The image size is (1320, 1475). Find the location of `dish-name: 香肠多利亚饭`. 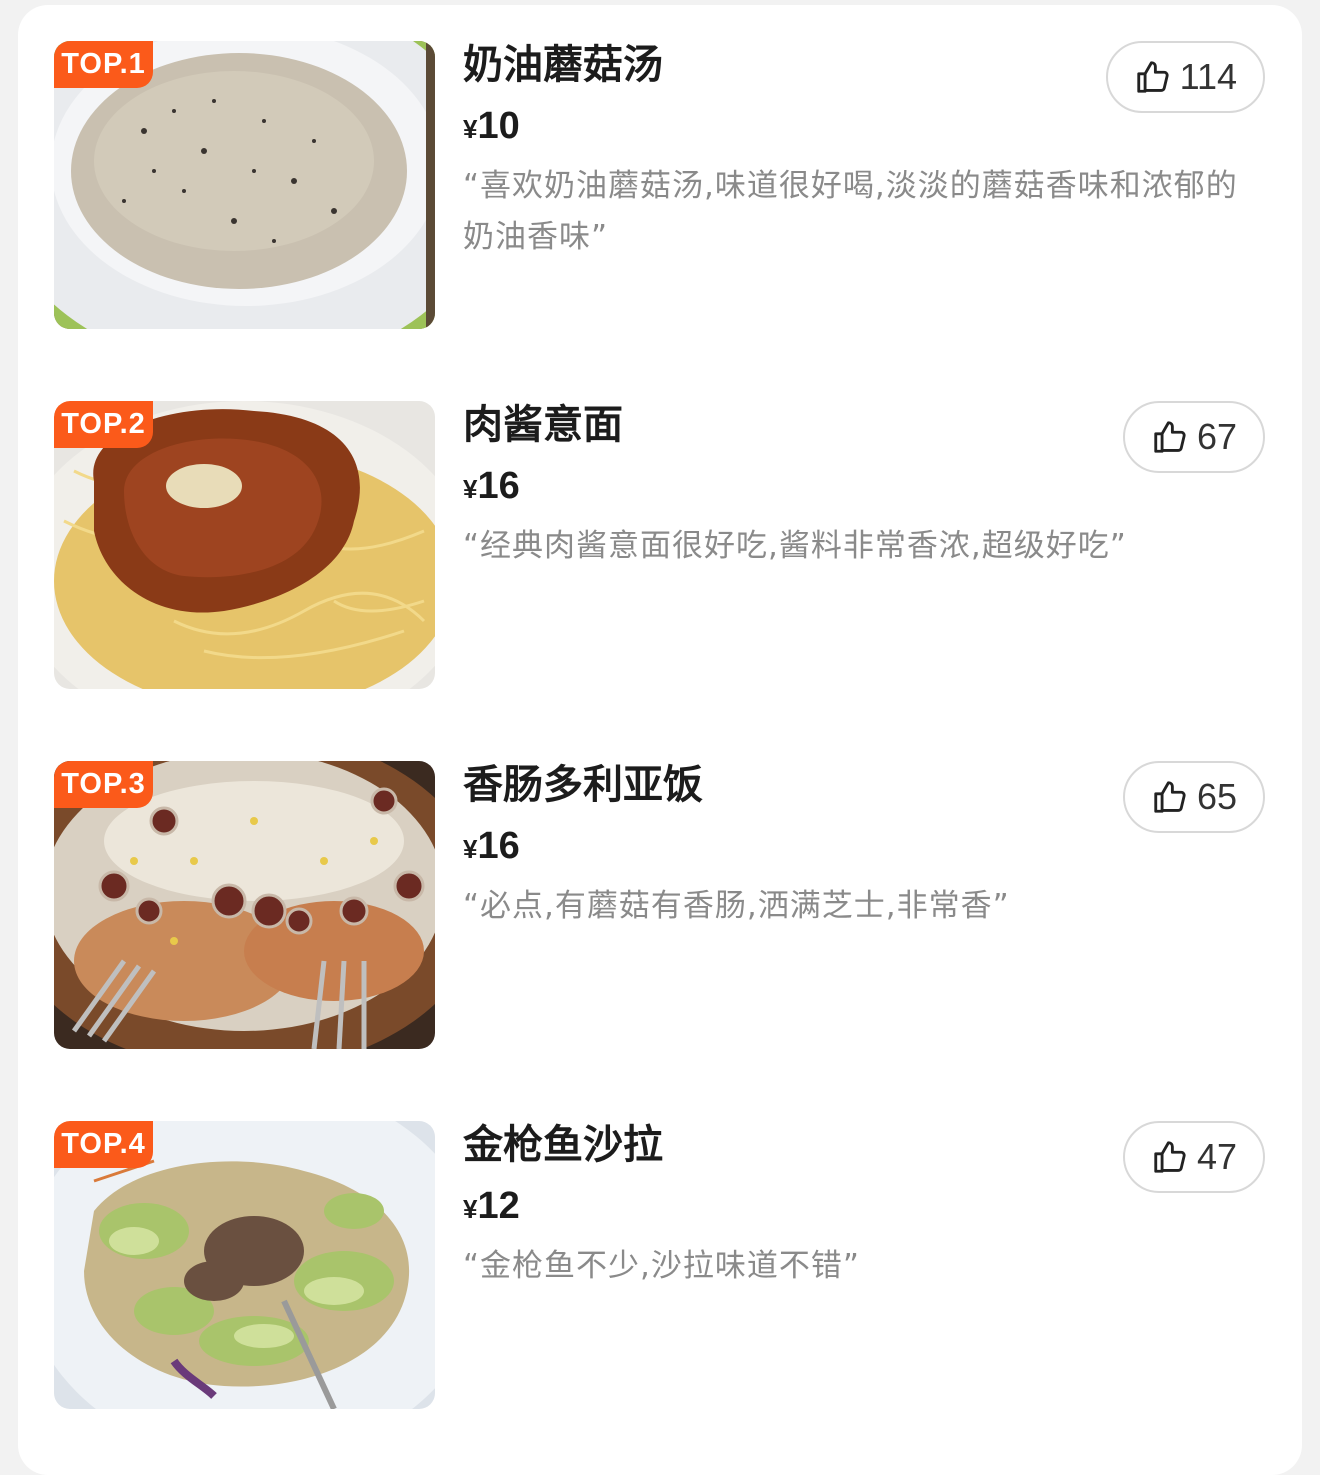

dish-name: 香肠多利亚饭 is located at coordinates (583, 785).